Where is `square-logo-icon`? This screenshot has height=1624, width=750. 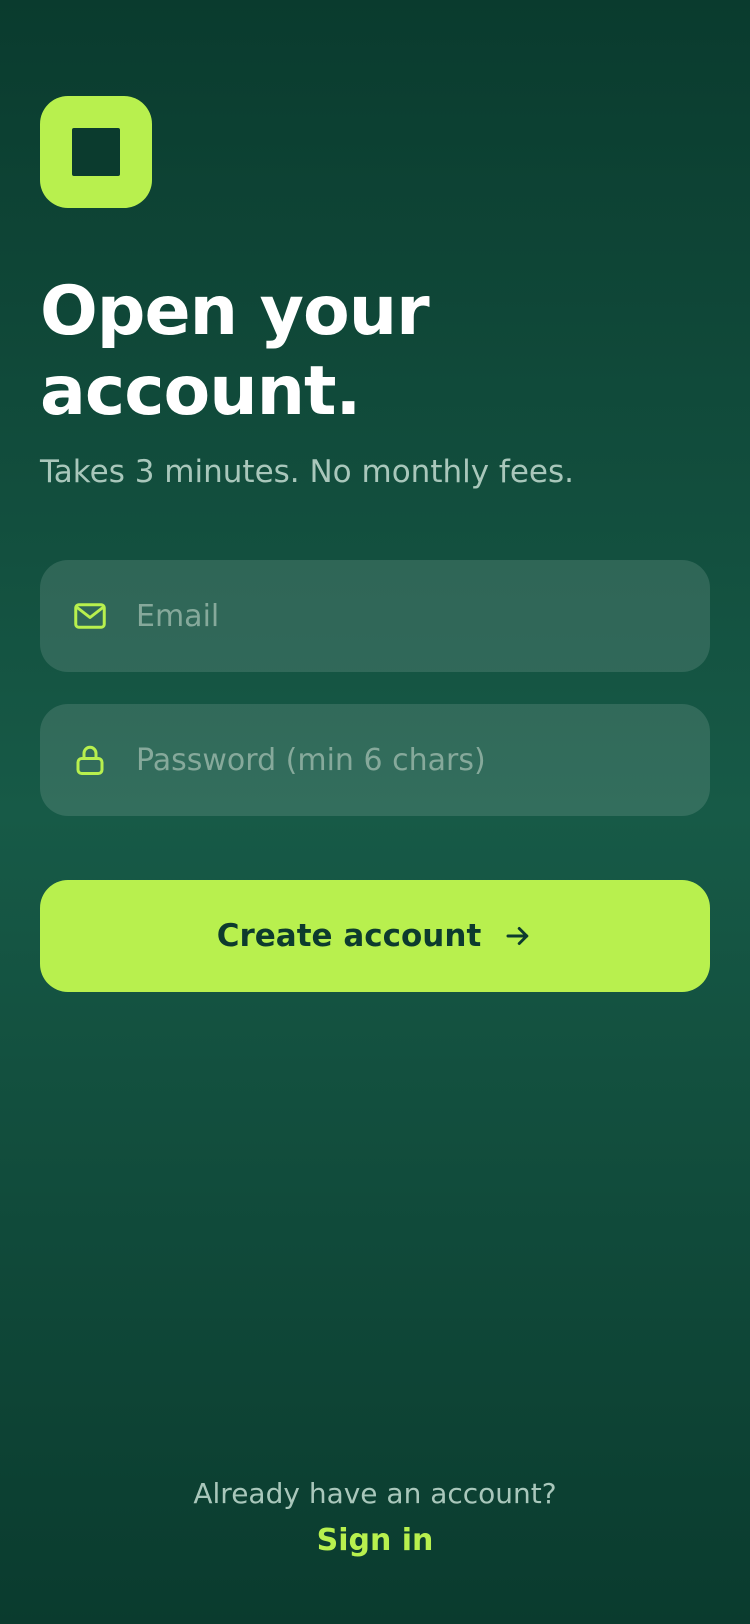 square-logo-icon is located at coordinates (96, 152).